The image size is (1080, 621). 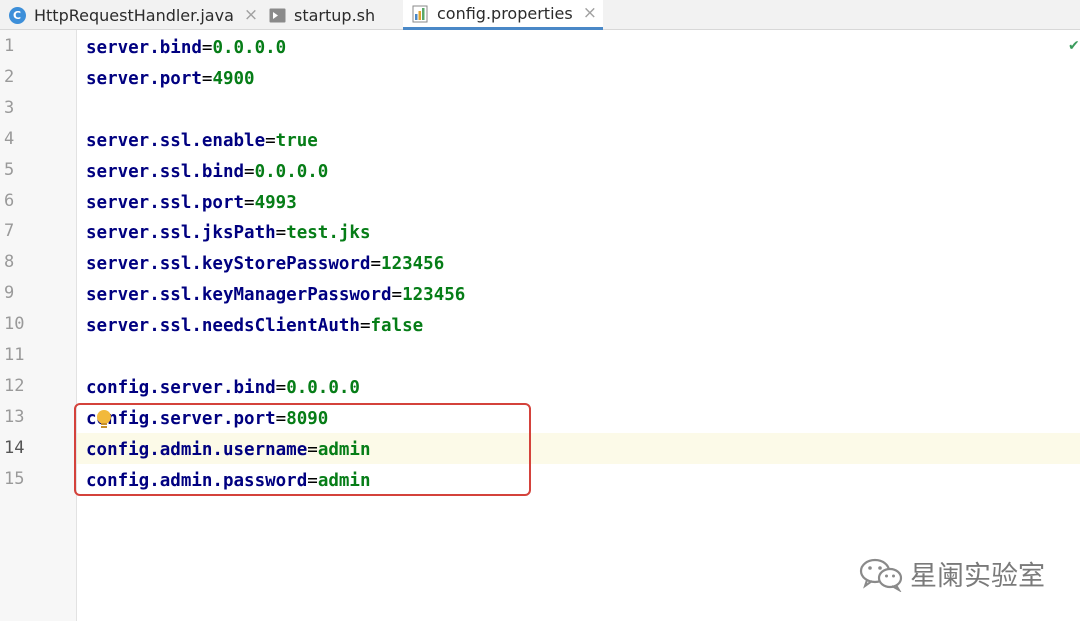 I want to click on tab-label: startup.sh, so click(x=335, y=15).